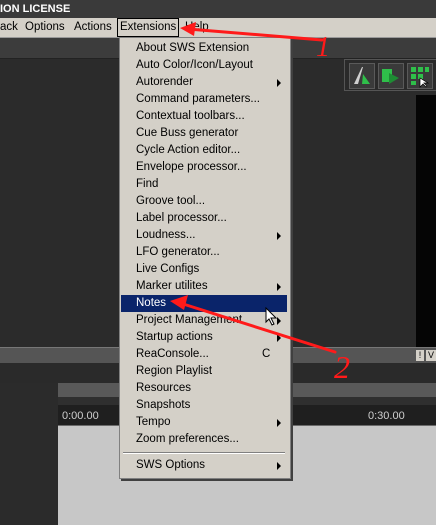 Image resolution: width=436 pixels, height=525 pixels. Describe the element at coordinates (204, 82) in the screenshot. I see `menu-item-autorender: Autorender` at that location.